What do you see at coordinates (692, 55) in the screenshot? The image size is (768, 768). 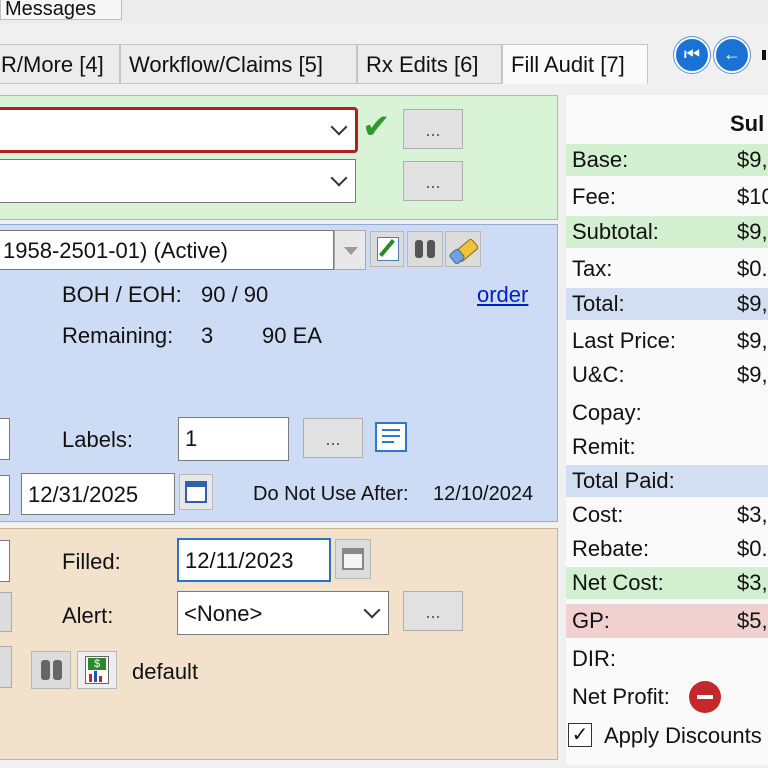 I see `first-record-icon: ⏮` at bounding box center [692, 55].